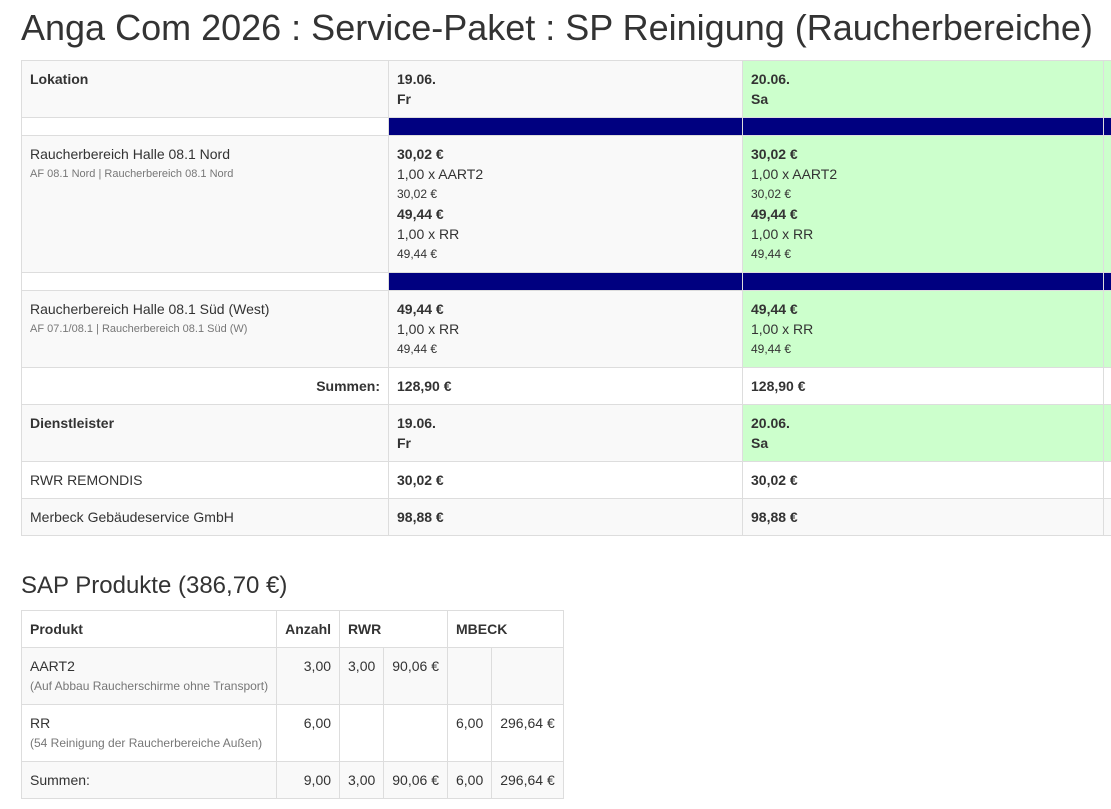  Describe the element at coordinates (415, 780) in the screenshot. I see `sap-sum-rwr-sum: 90,06 €` at that location.